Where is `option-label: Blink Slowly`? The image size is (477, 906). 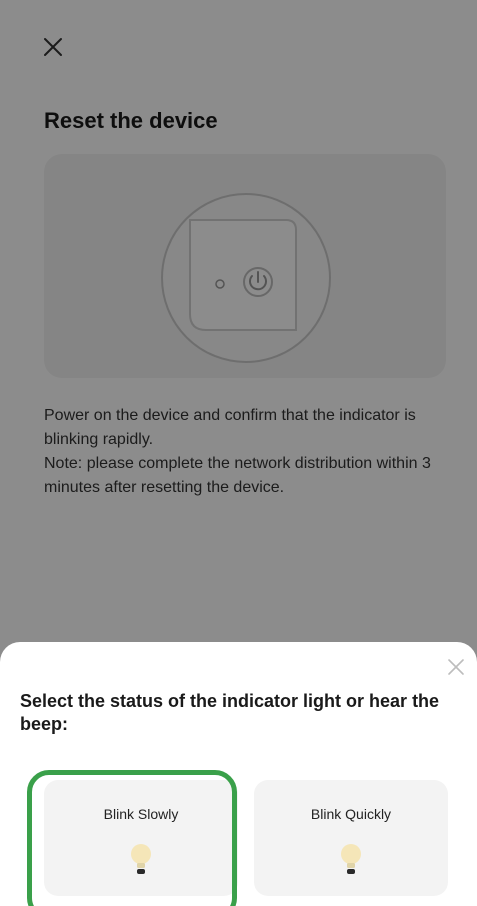 option-label: Blink Slowly is located at coordinates (141, 814).